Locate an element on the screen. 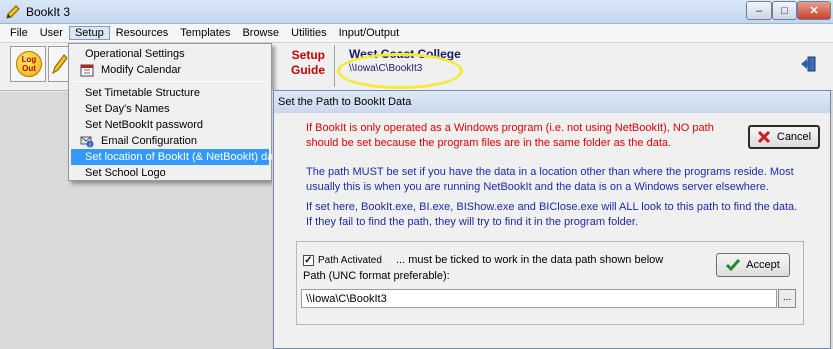  setup-guide-button: Setup Guide is located at coordinates (304, 63).